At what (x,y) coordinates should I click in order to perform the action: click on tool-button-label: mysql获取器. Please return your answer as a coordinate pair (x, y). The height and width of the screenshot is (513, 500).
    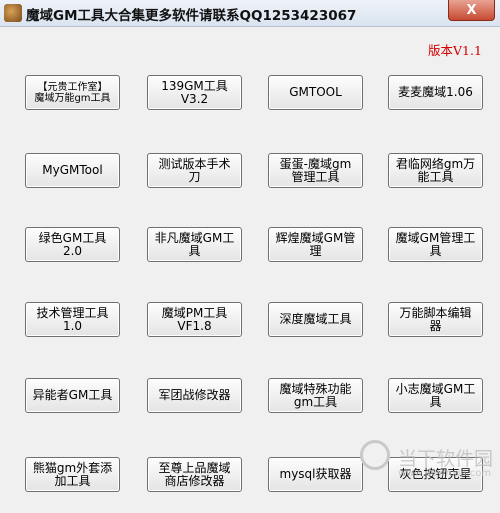
    Looking at the image, I should click on (315, 474).